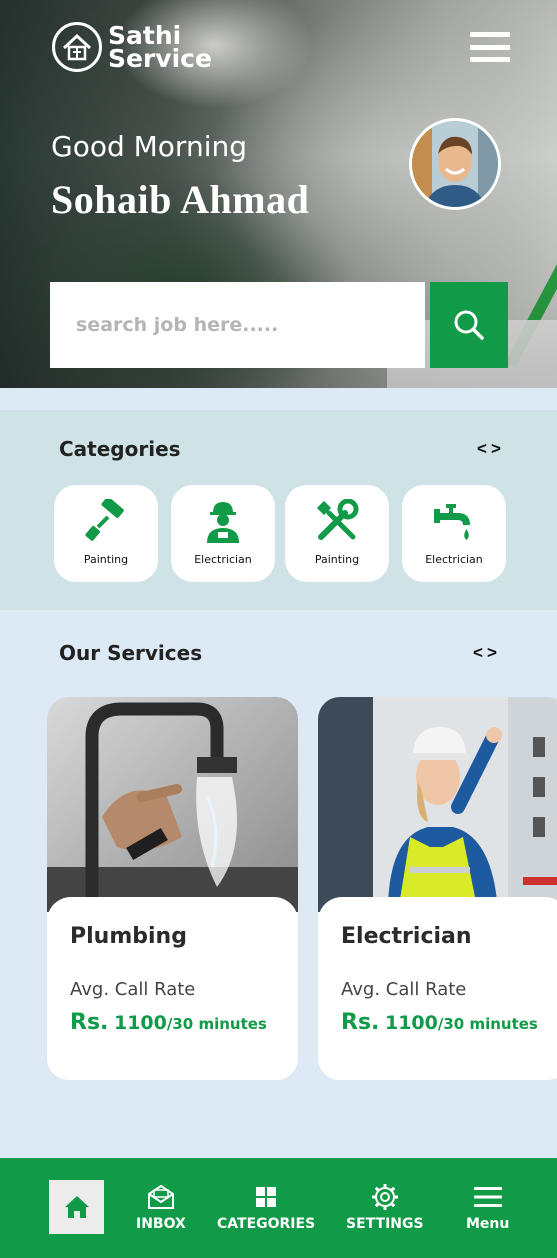 Image resolution: width=557 pixels, height=1258 pixels. What do you see at coordinates (406, 936) in the screenshot?
I see `service-name: Electrician` at bounding box center [406, 936].